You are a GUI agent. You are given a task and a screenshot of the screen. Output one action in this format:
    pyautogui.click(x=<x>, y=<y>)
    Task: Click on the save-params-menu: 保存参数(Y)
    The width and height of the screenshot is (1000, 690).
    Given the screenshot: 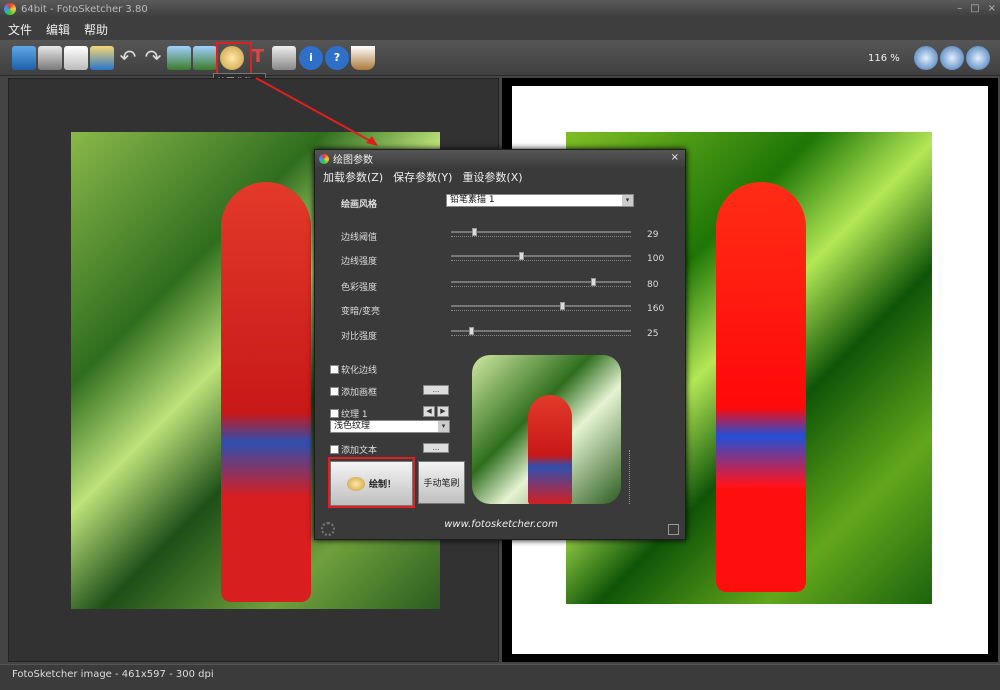 What is the action you would take?
    pyautogui.click(x=422, y=177)
    